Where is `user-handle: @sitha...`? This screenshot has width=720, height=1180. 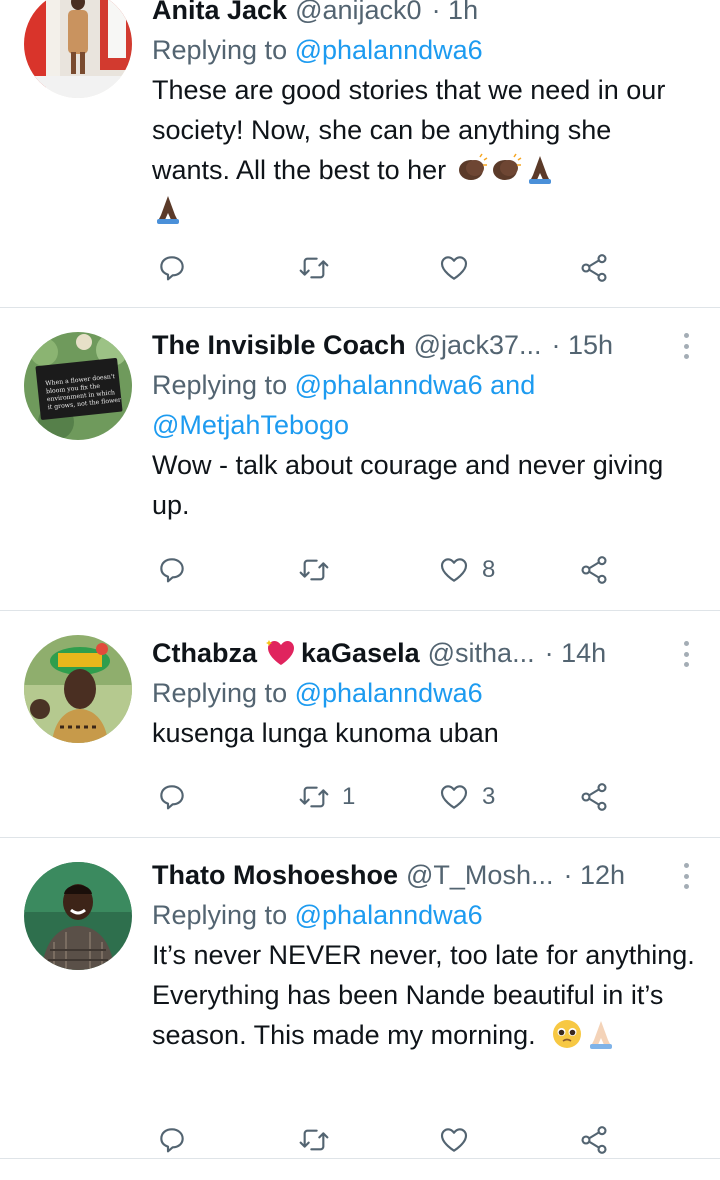 user-handle: @sitha... is located at coordinates (481, 652).